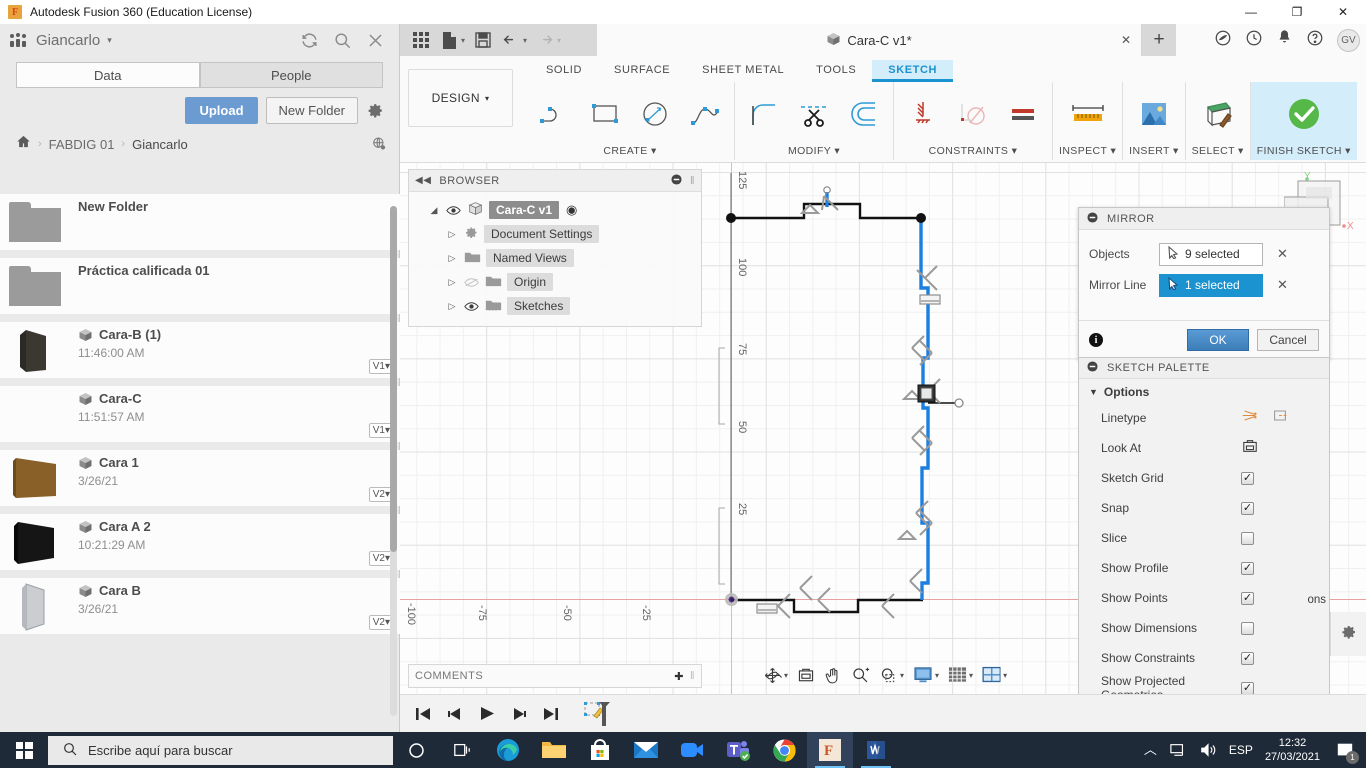 The width and height of the screenshot is (1366, 768). I want to click on list-item: Cara B 3/26/21 V2▾, so click(200, 606).